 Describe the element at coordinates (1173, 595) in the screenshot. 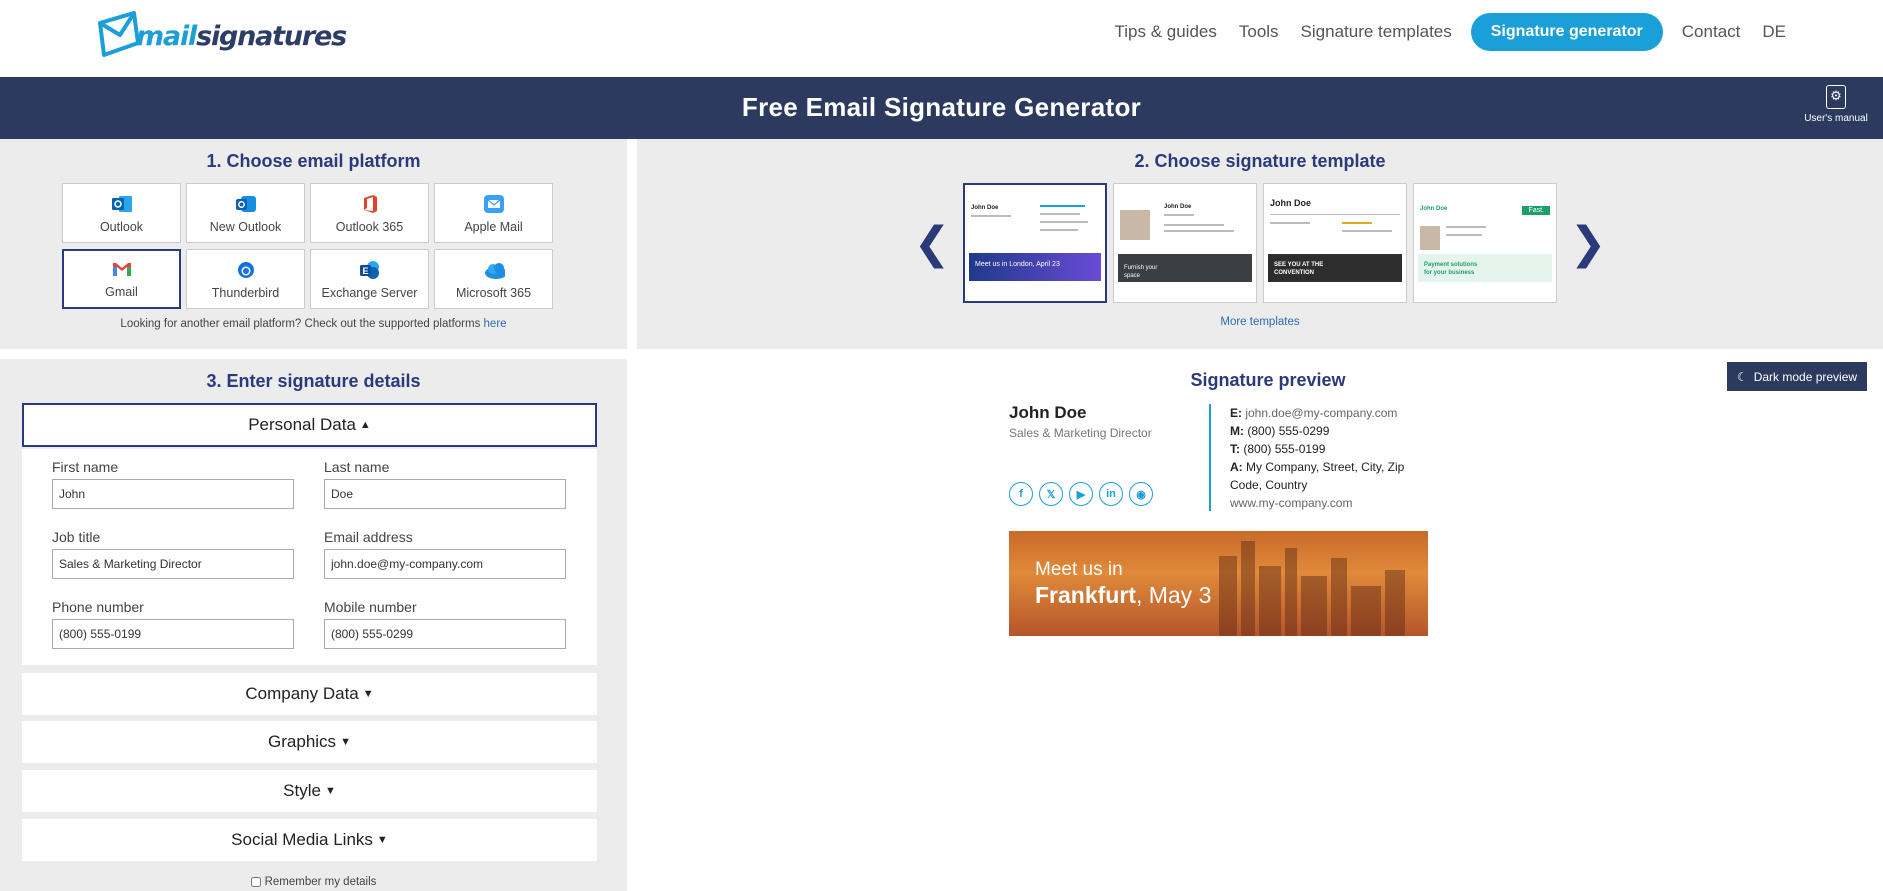

I see `banner-date: , May 3` at that location.